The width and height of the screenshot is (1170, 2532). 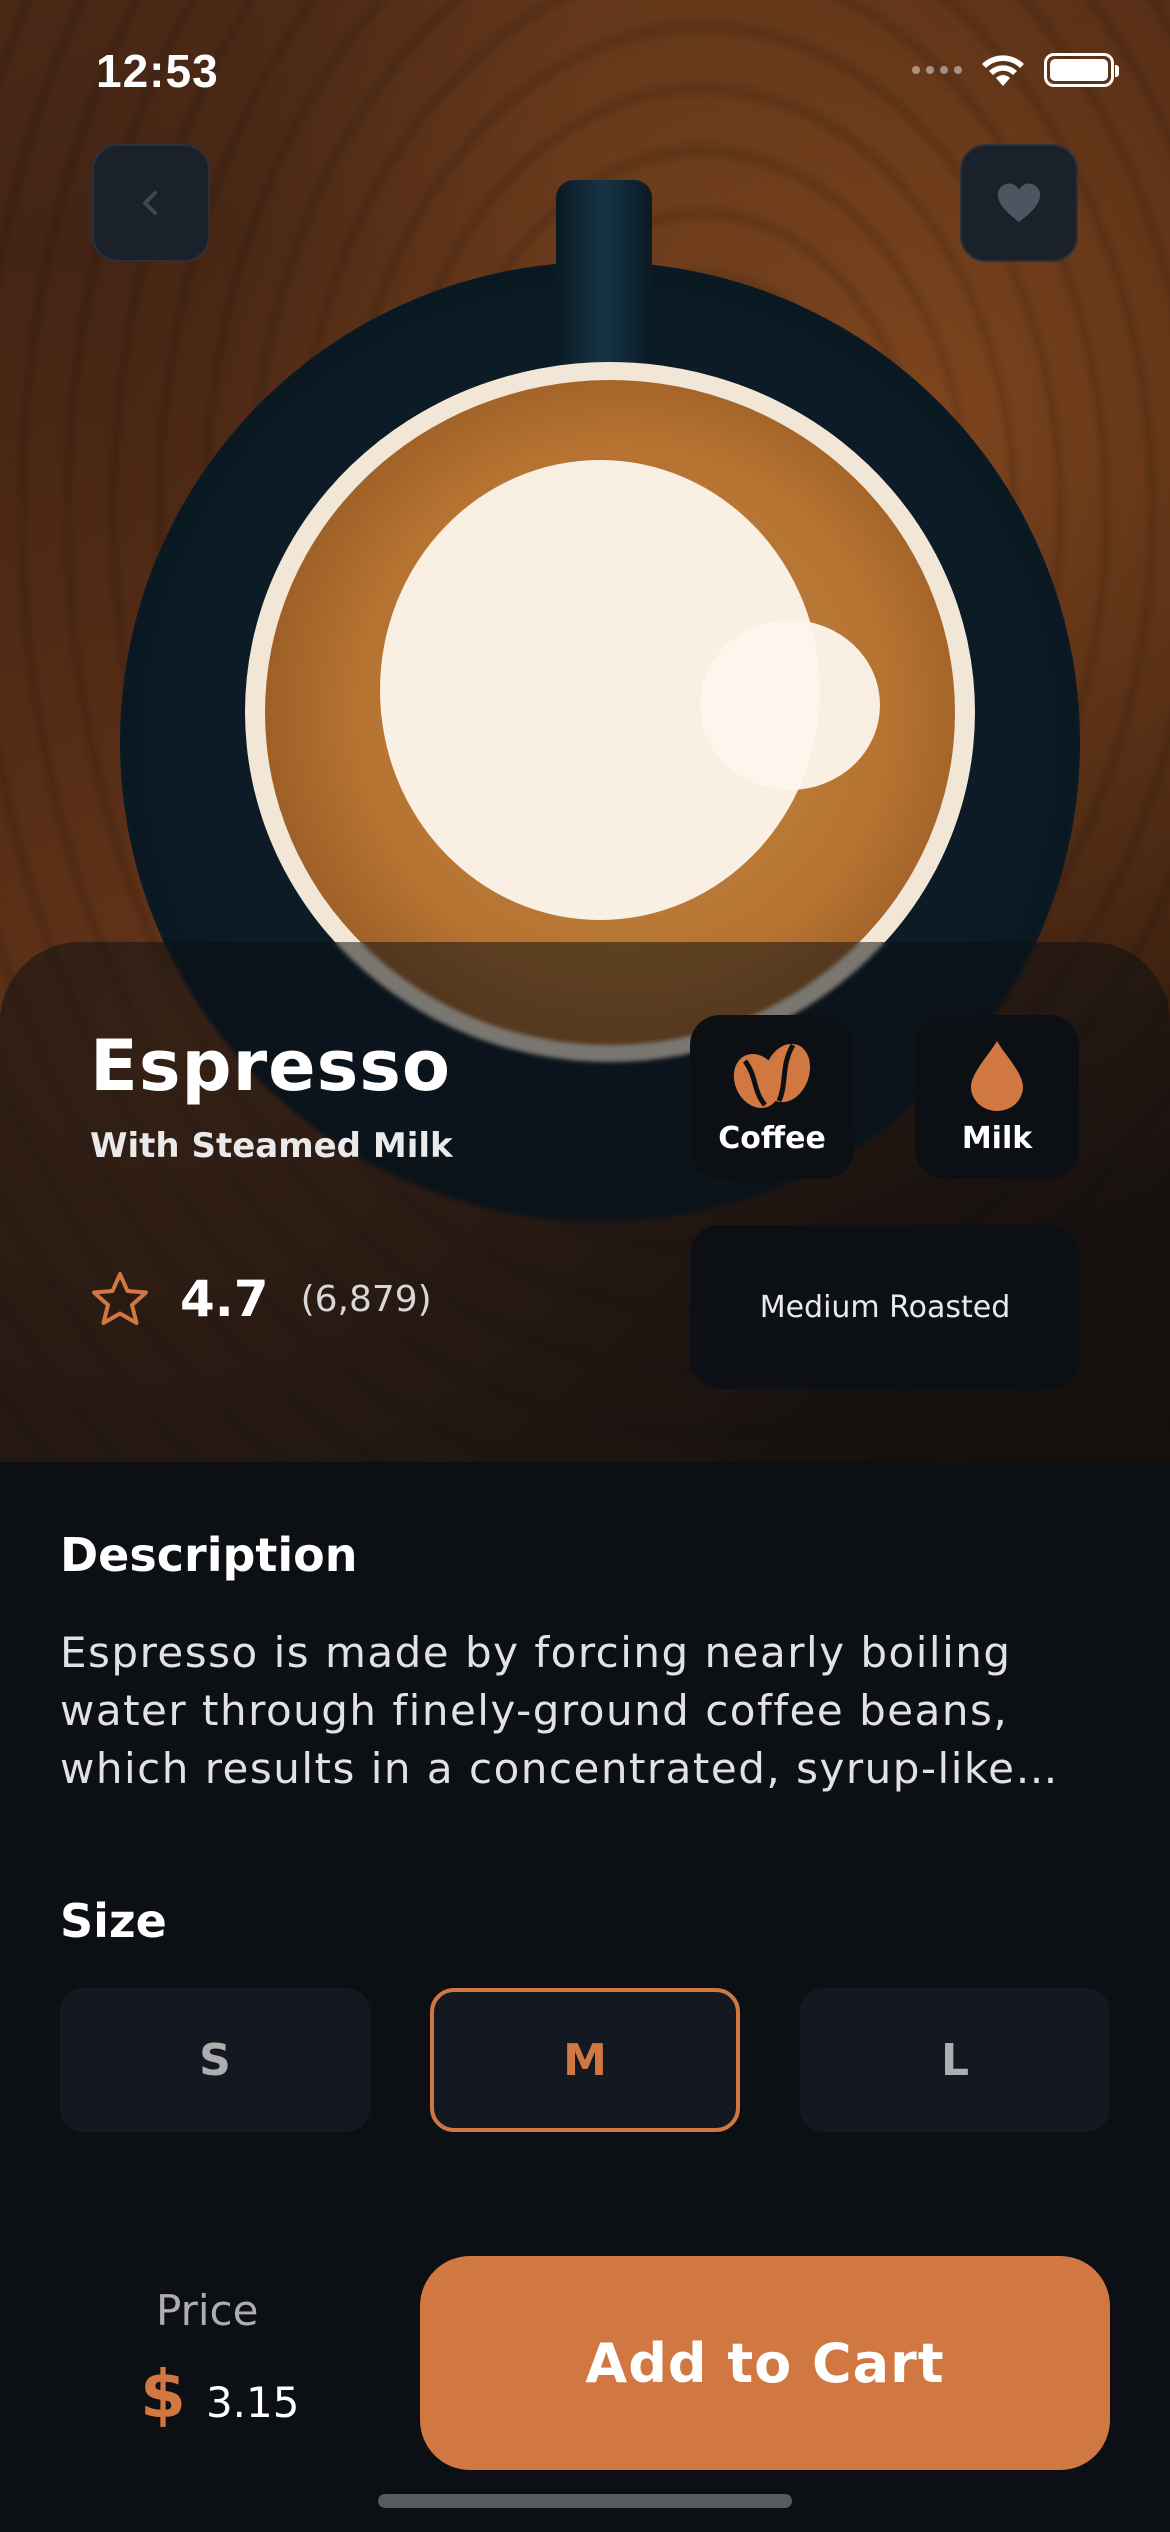 I want to click on size-option-m: M, so click(x=585, y=2060).